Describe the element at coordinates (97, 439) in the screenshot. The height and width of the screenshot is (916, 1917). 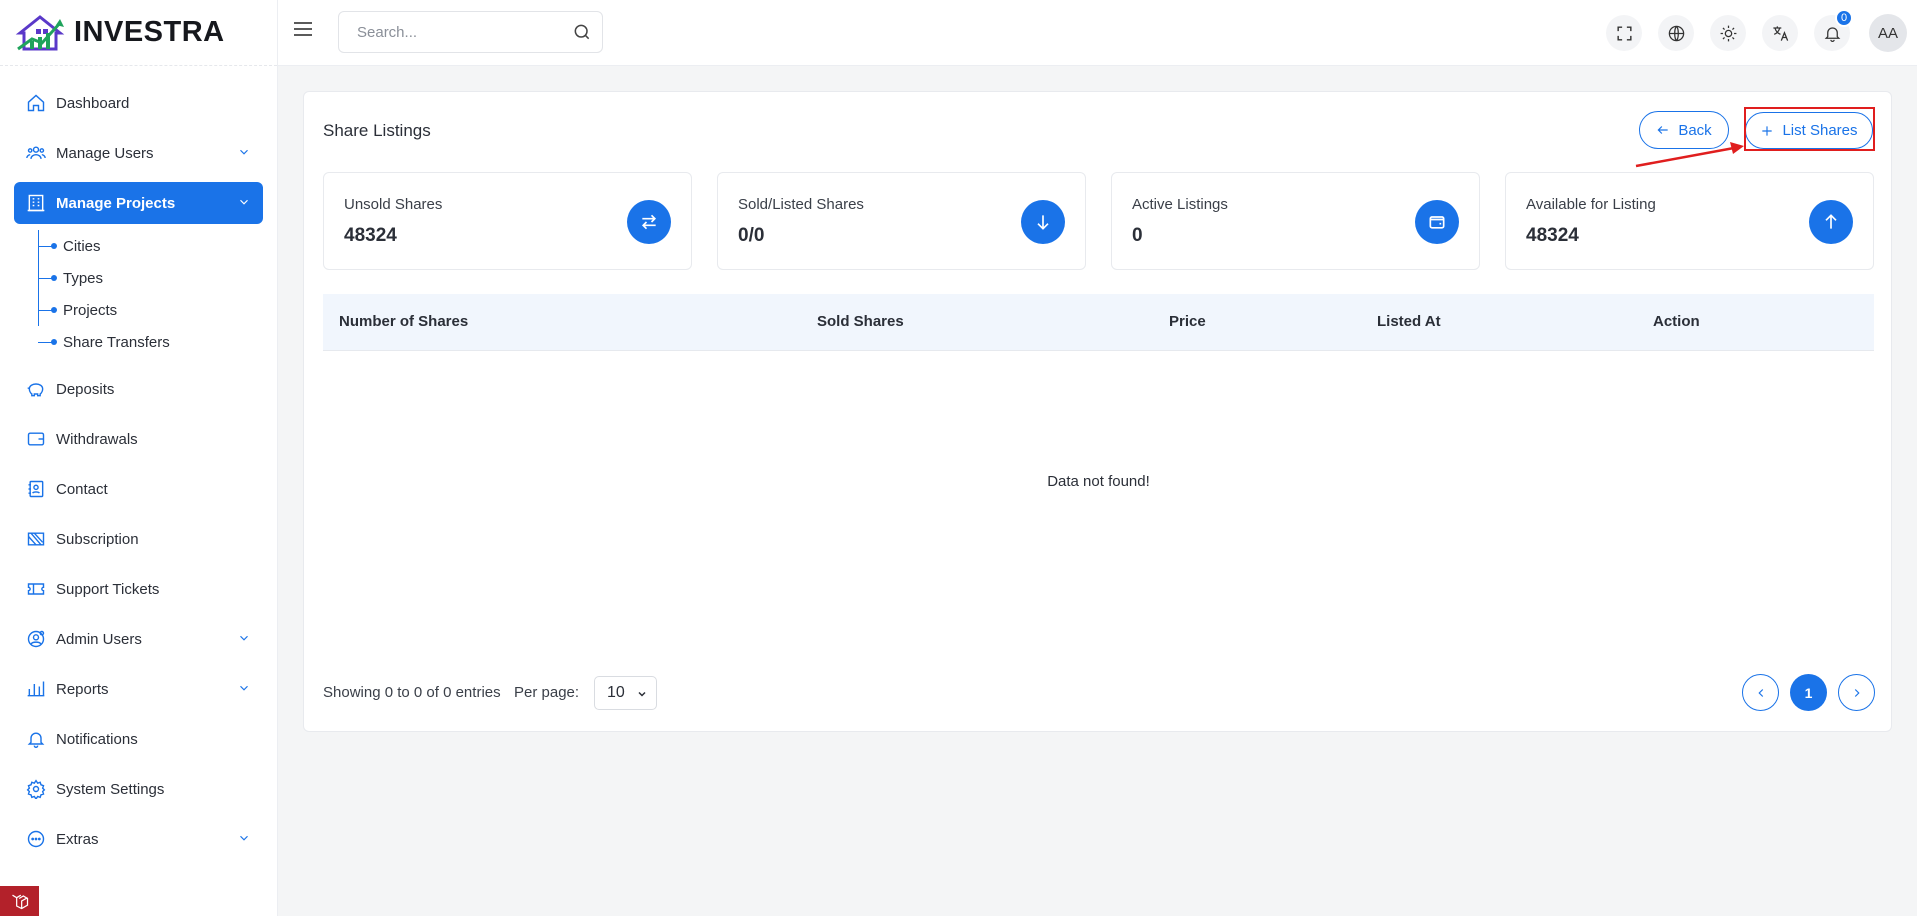
I see `sidebar-item-label: Withdrawals` at that location.